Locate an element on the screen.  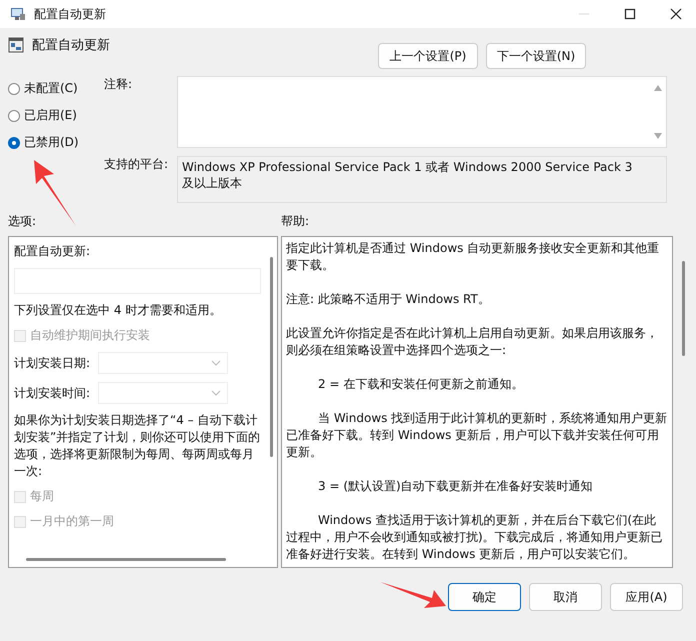
options-label: 选项: is located at coordinates (23, 221).